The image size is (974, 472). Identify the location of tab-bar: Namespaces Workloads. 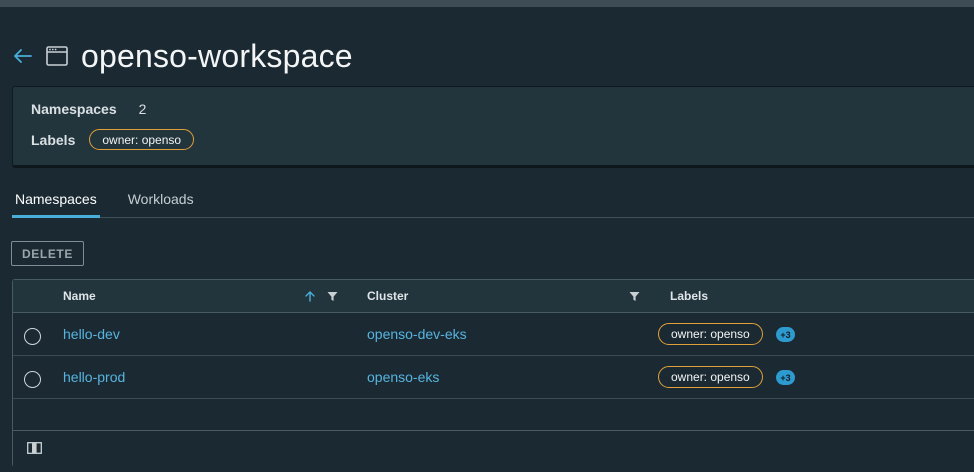
(493, 203).